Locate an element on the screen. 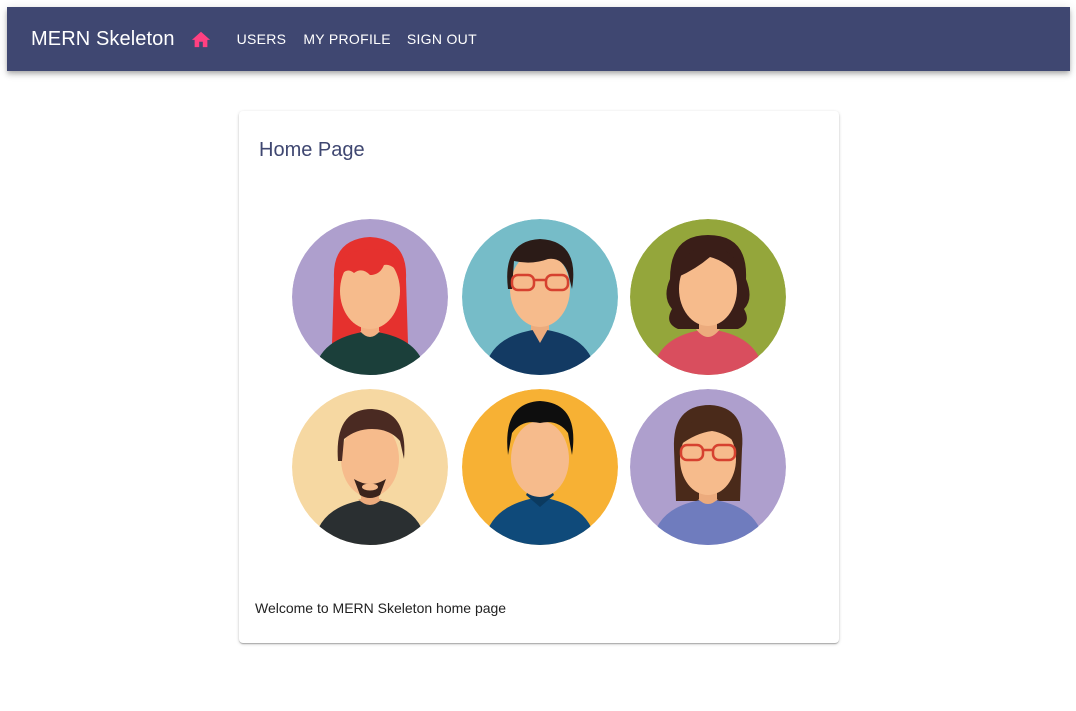 Image resolution: width=1076 pixels, height=711 pixels. avatar-glasses-man is located at coordinates (540, 297).